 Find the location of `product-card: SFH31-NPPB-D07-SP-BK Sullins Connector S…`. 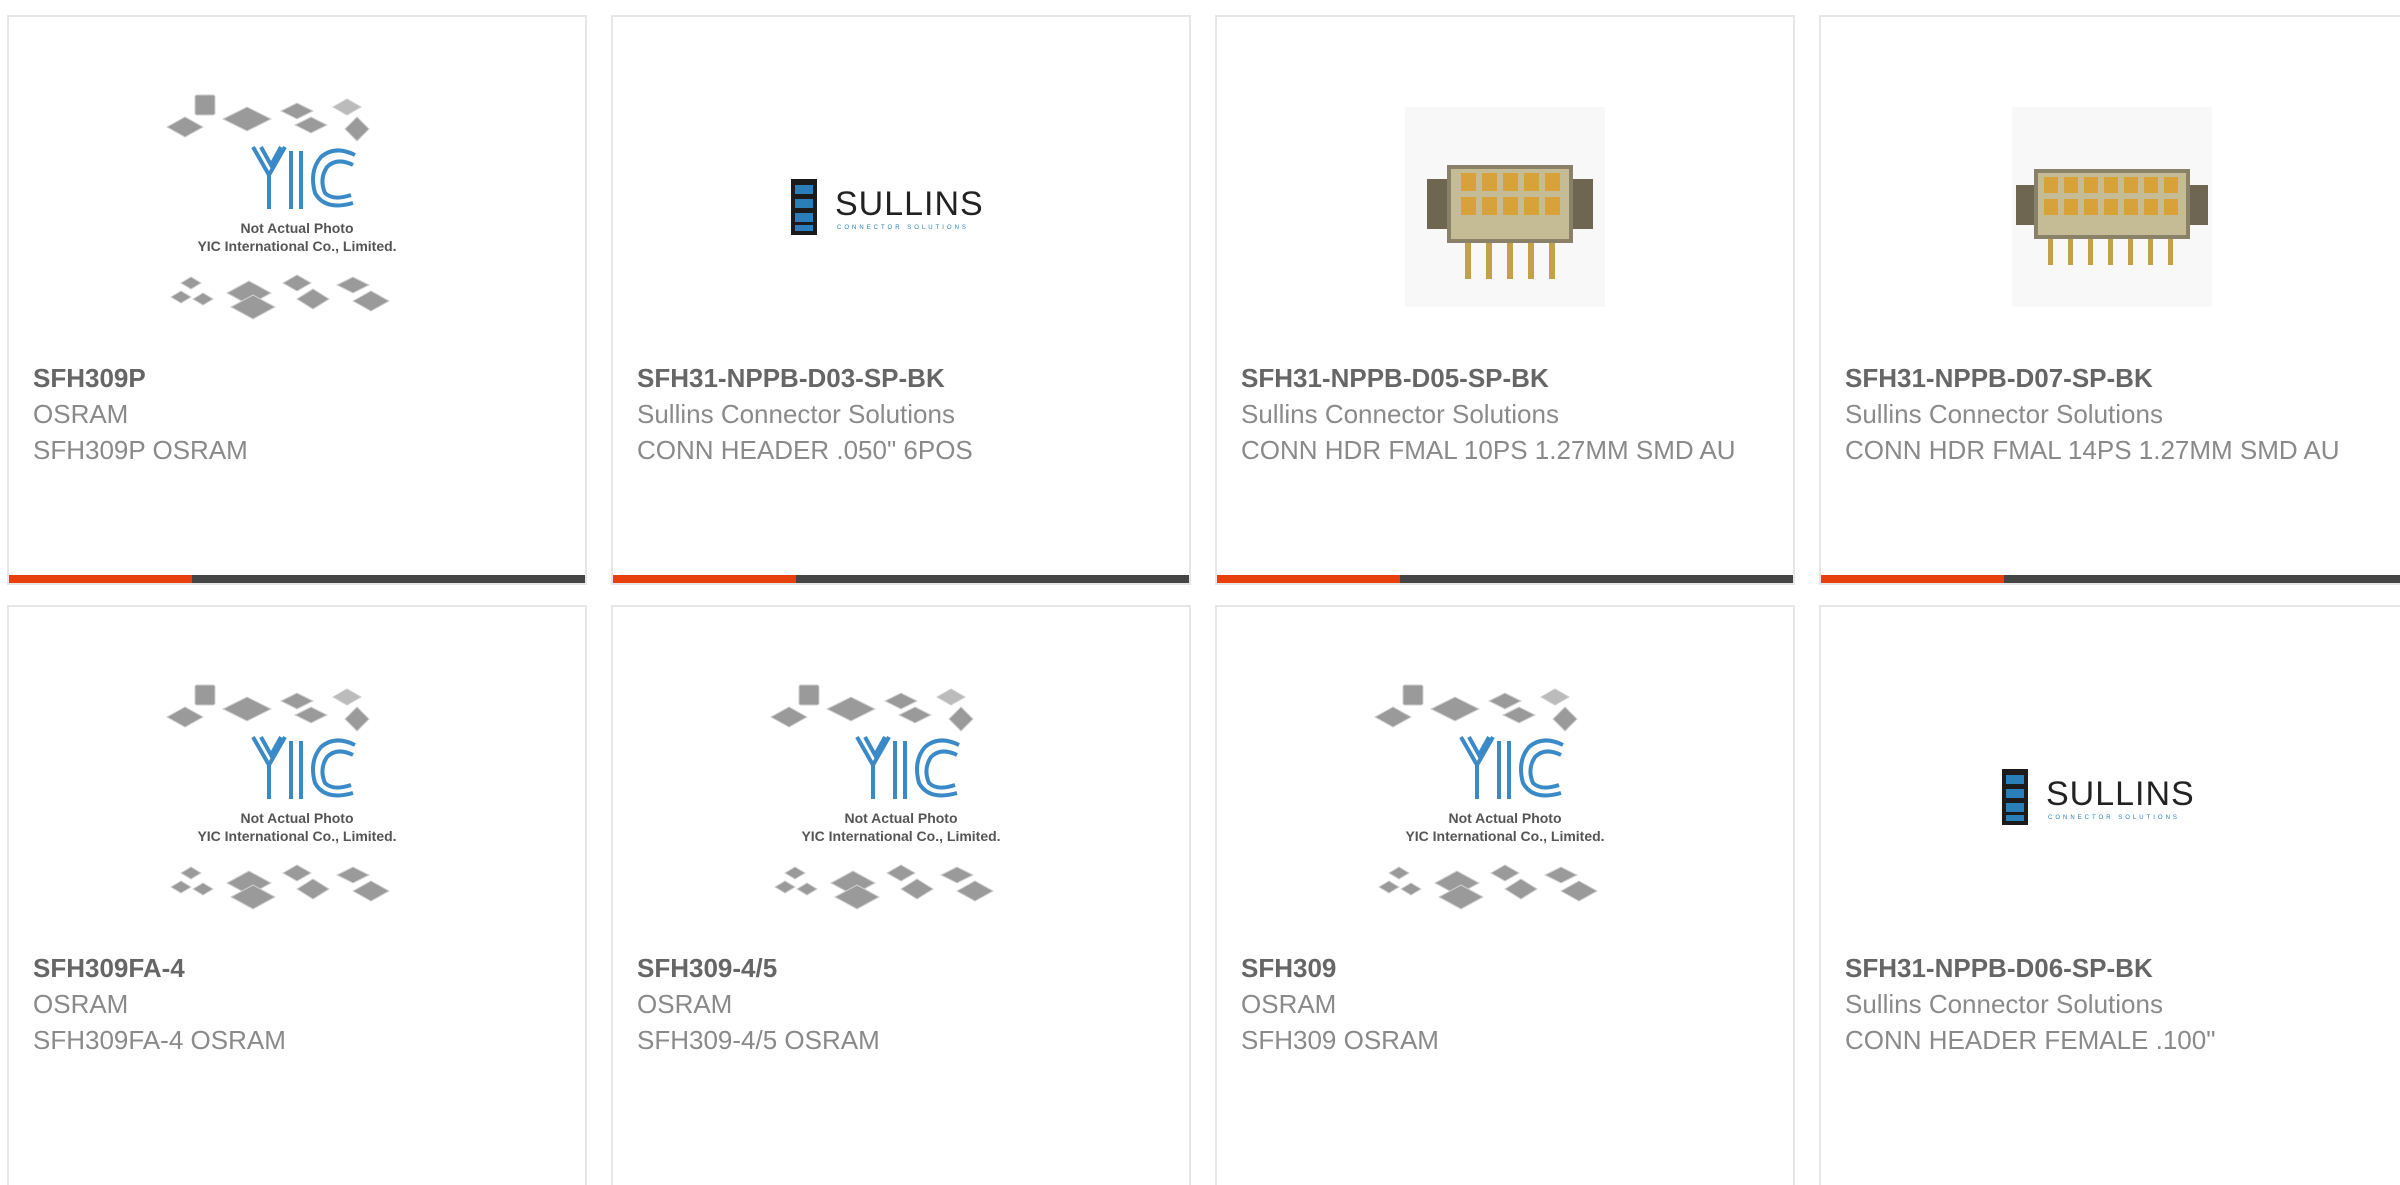

product-card: SFH31-NPPB-D07-SP-BK Sullins Connector S… is located at coordinates (2109, 300).